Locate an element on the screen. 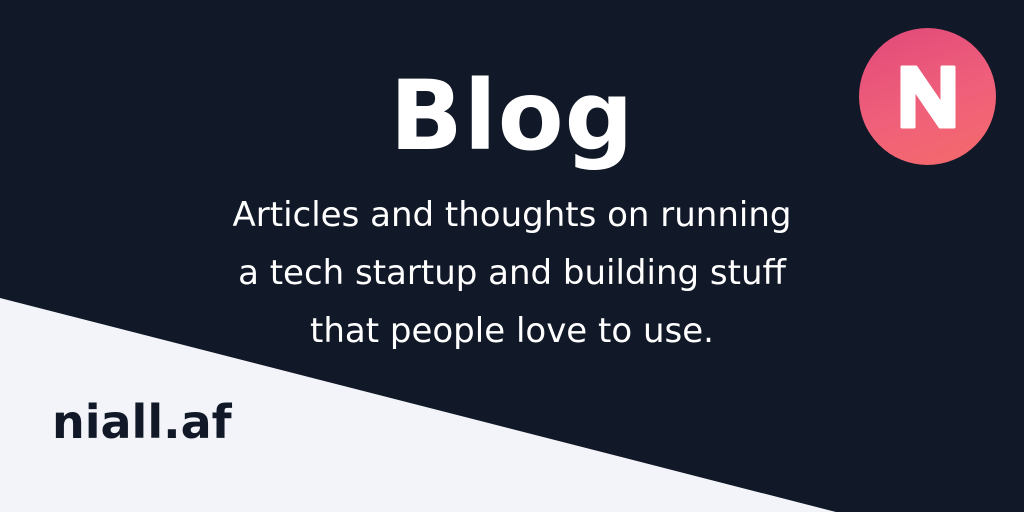  subtitle-line: a tech startup and building stuff is located at coordinates (512, 273).